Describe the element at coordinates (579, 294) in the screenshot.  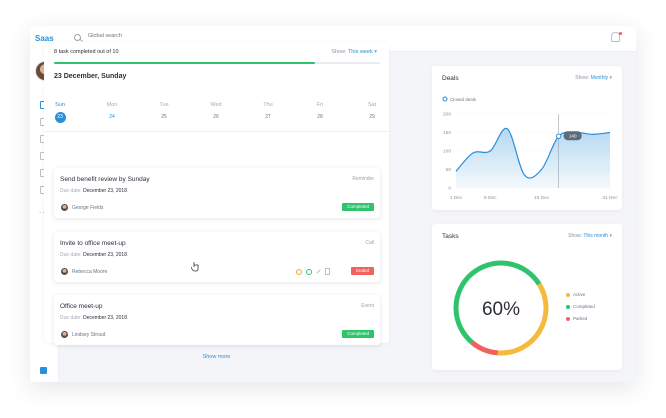
I see `legend-label: Active` at that location.